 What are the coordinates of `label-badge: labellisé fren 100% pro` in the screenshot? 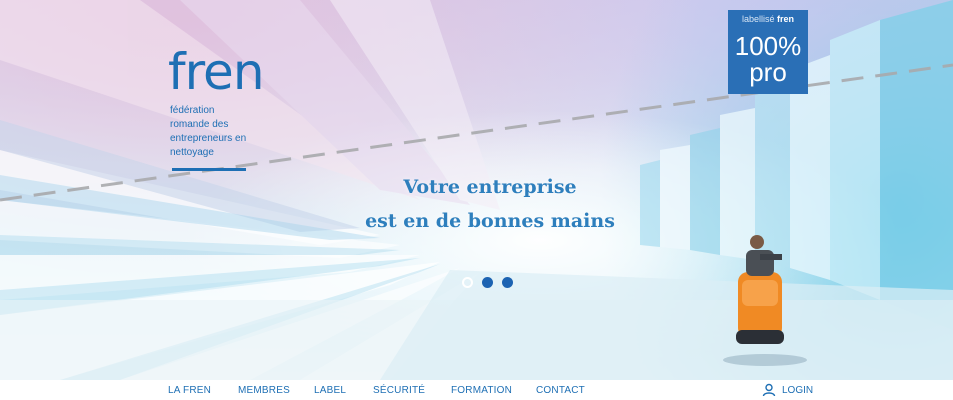 It's located at (768, 52).